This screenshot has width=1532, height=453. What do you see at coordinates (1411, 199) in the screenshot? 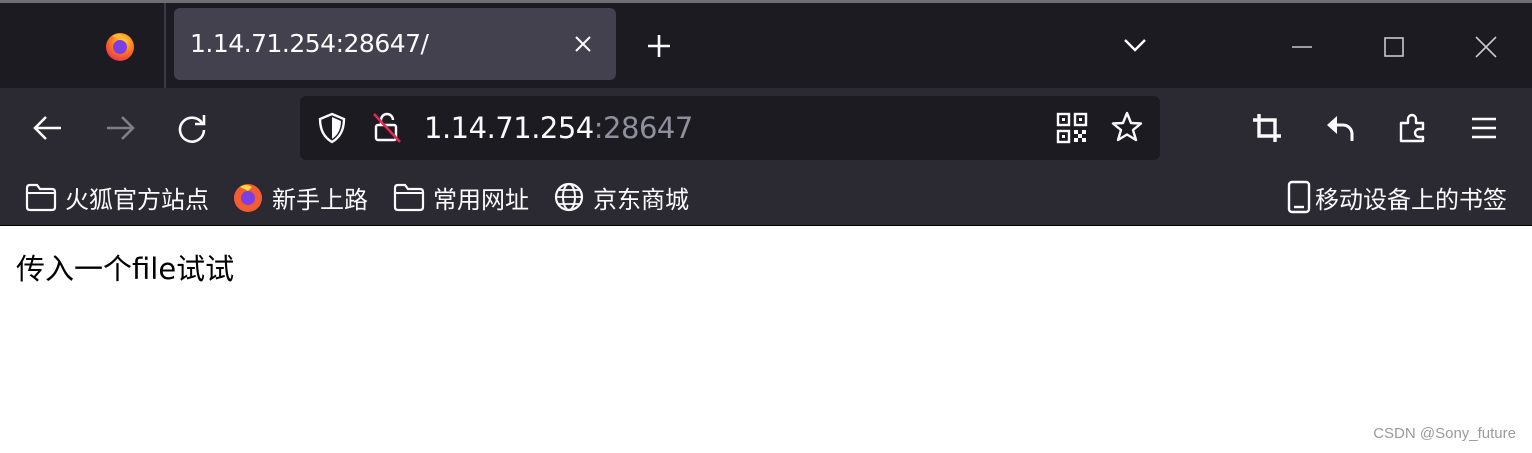
I see `bookmark-label: 移动设备上的书签` at bounding box center [1411, 199].